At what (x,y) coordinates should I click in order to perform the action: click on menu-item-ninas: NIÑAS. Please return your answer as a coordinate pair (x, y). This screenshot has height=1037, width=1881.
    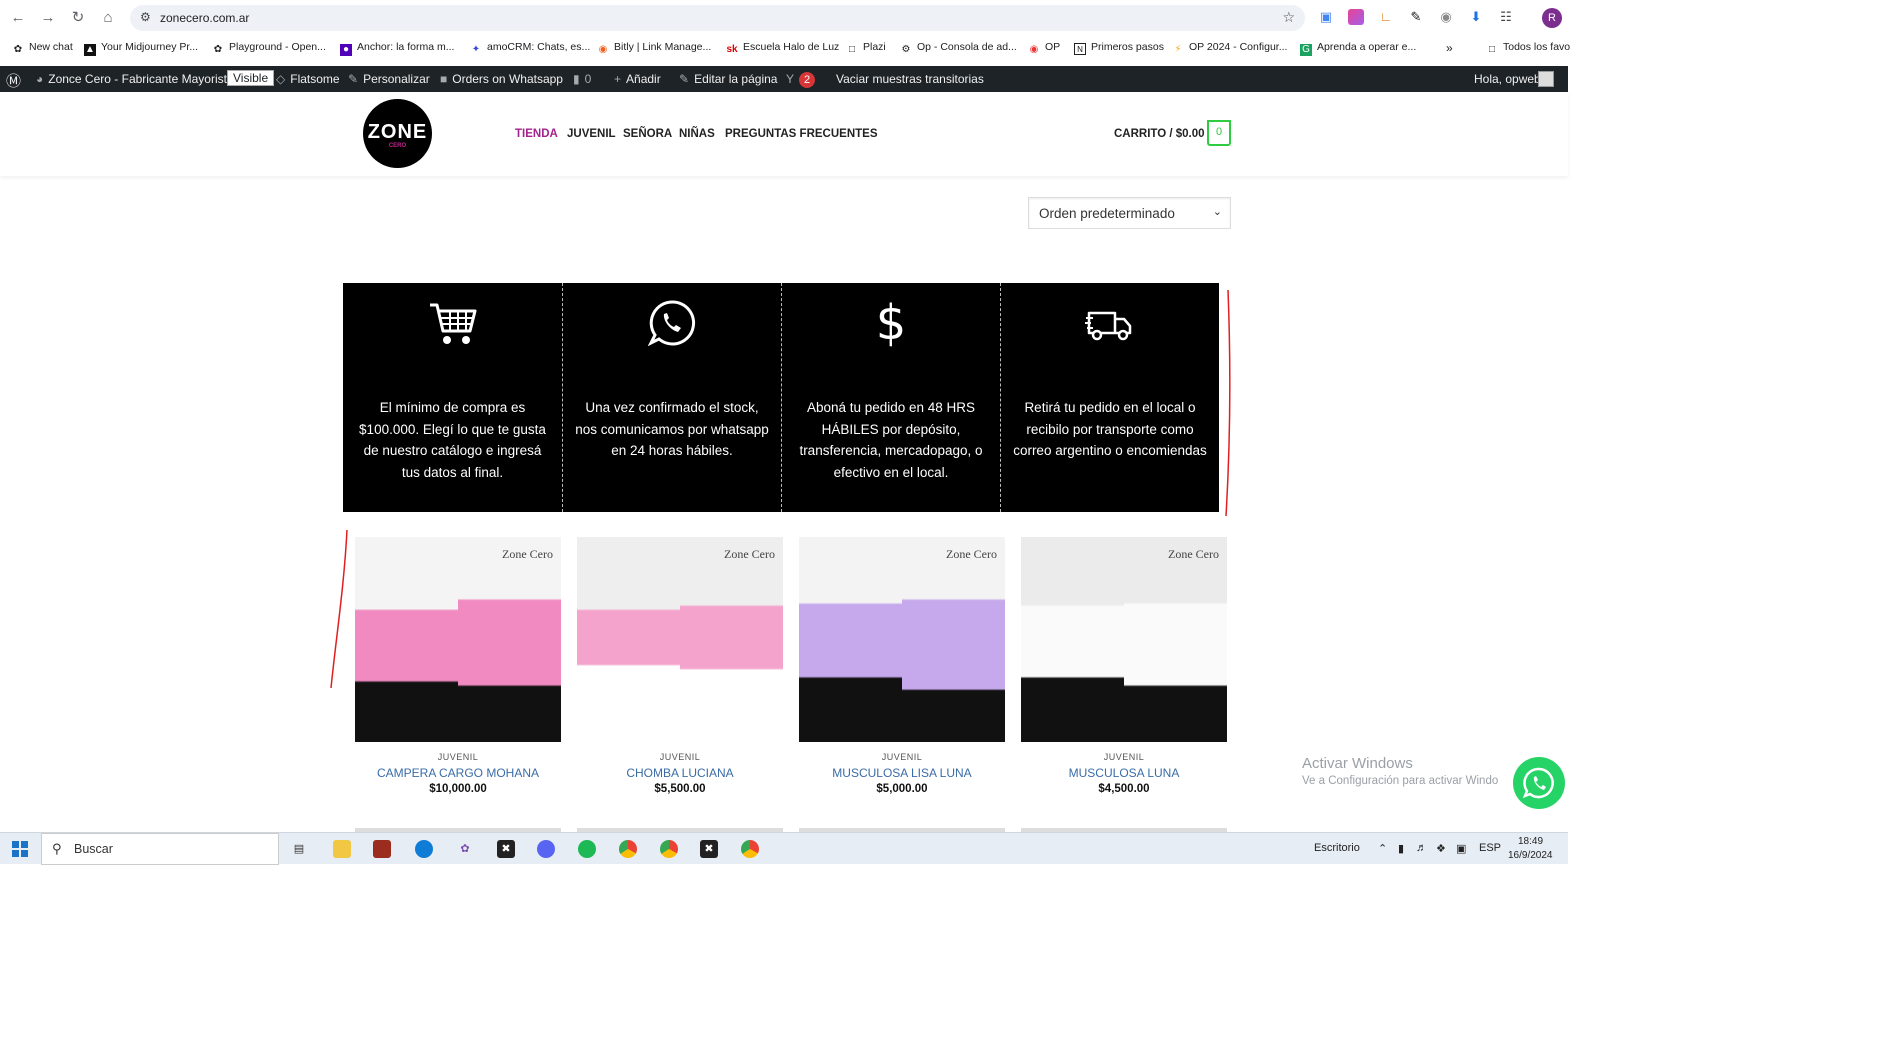
    Looking at the image, I should click on (697, 134).